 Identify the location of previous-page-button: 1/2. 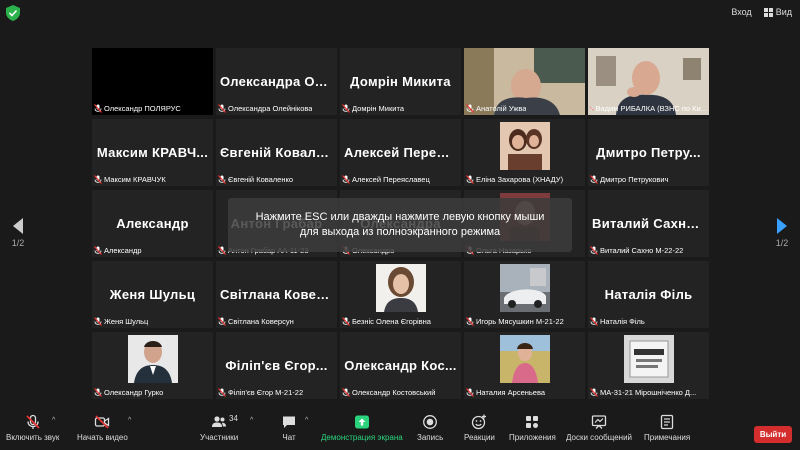
(18, 233).